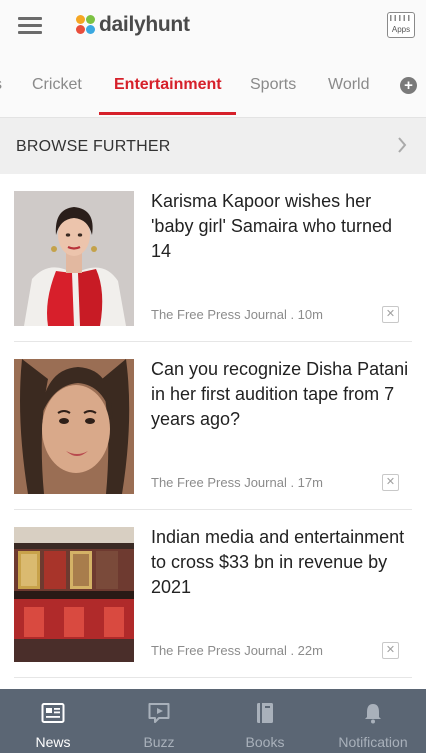 Image resolution: width=426 pixels, height=753 pixels. I want to click on nav-buzz: Buzz, so click(159, 721).